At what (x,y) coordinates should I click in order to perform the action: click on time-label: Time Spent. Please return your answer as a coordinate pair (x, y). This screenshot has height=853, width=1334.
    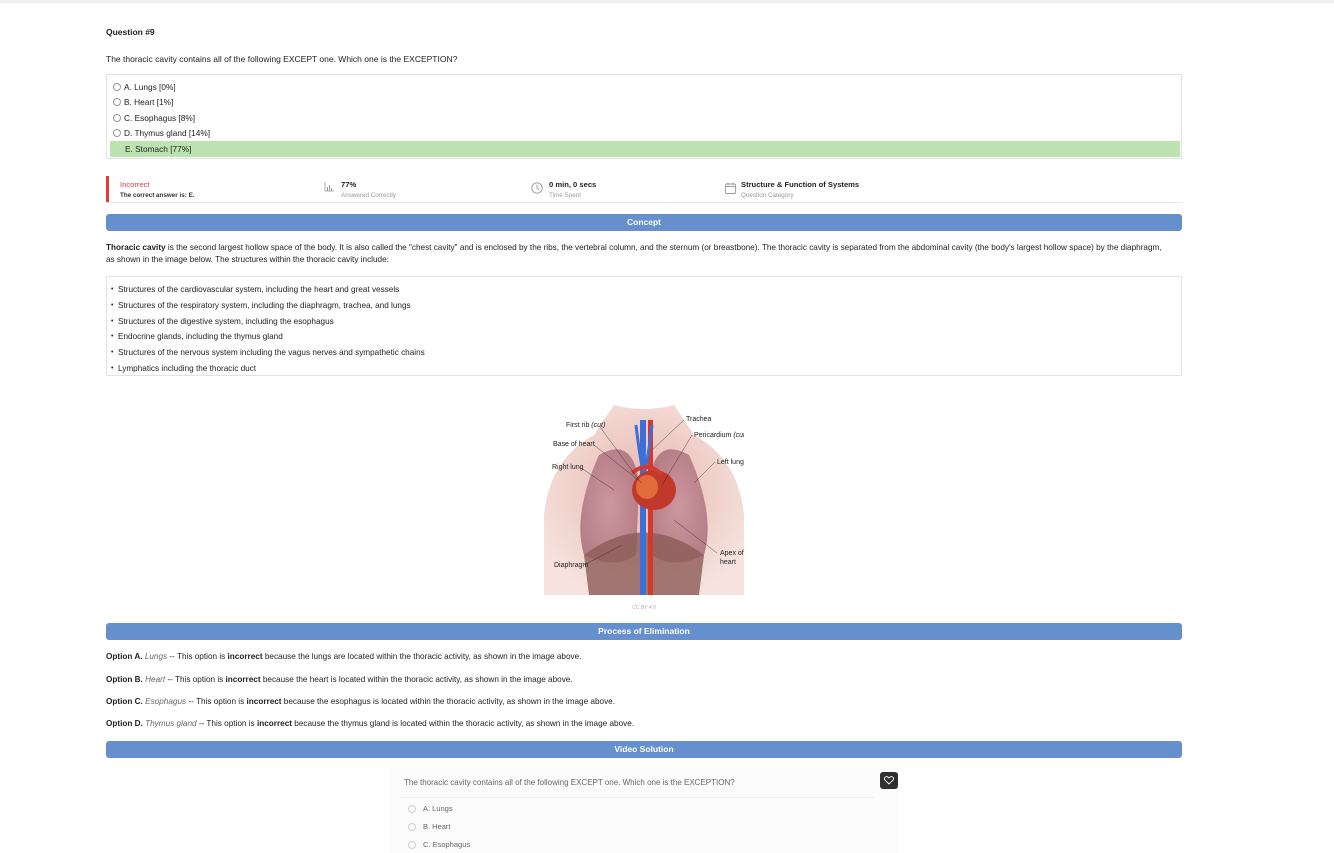
    Looking at the image, I should click on (565, 195).